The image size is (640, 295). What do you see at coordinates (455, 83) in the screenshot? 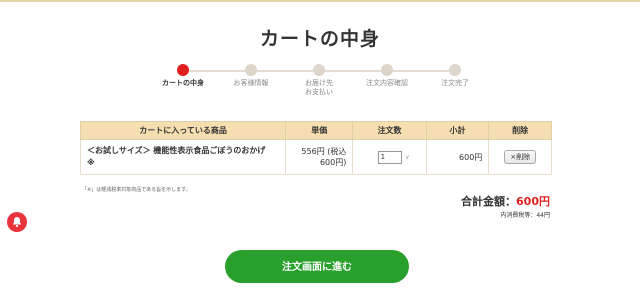
I see `step-label: 注文完了` at bounding box center [455, 83].